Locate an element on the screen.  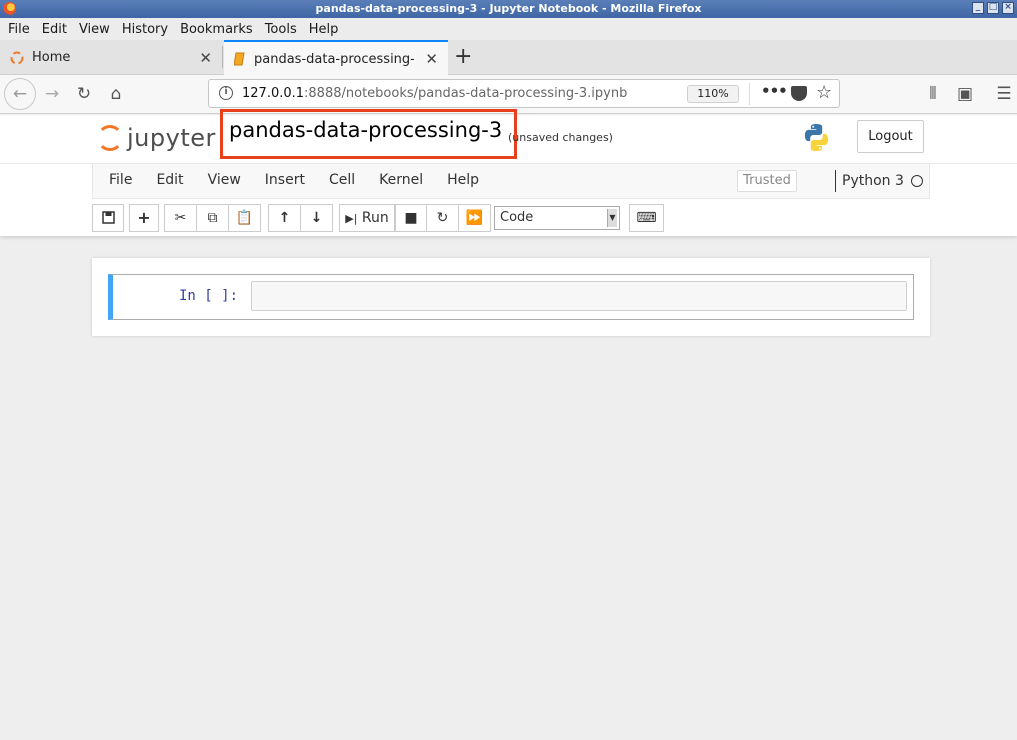
fast-forward-icon: ⏩ is located at coordinates (474, 218).